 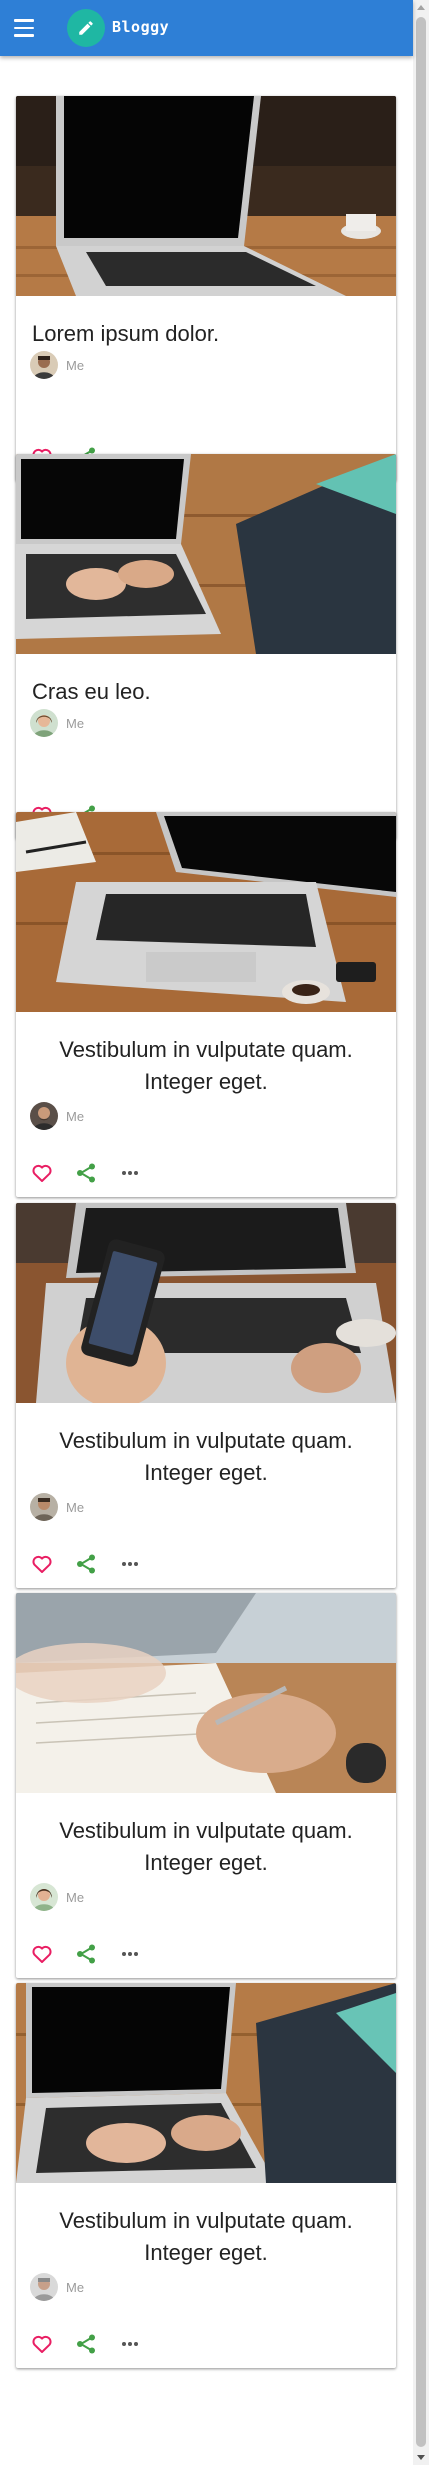 I want to click on app-title: Bloggy, so click(x=141, y=27).